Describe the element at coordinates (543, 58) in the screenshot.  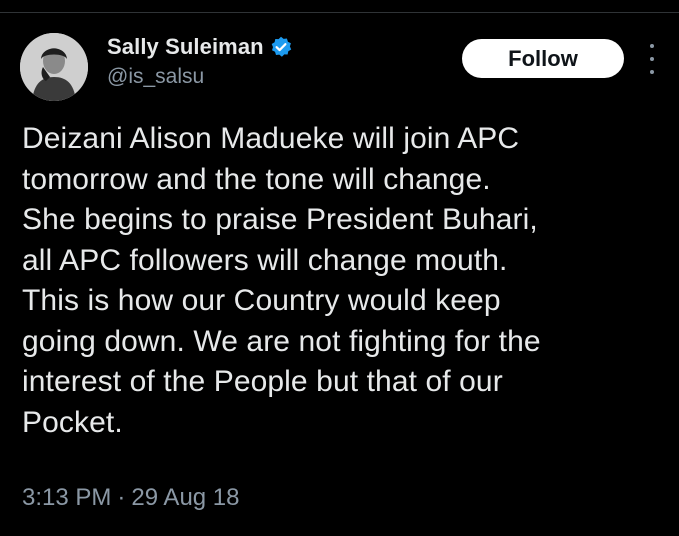
I see `follow-button: Follow` at that location.